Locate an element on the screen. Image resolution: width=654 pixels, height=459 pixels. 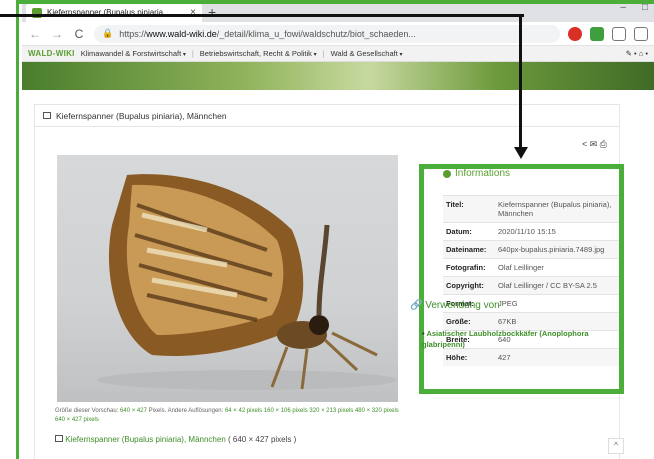
callout-arrow-shaft is located at coordinates (520, 81).